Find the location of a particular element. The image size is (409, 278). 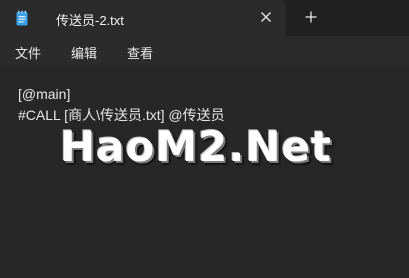

menu-file: 文件 is located at coordinates (28, 52).